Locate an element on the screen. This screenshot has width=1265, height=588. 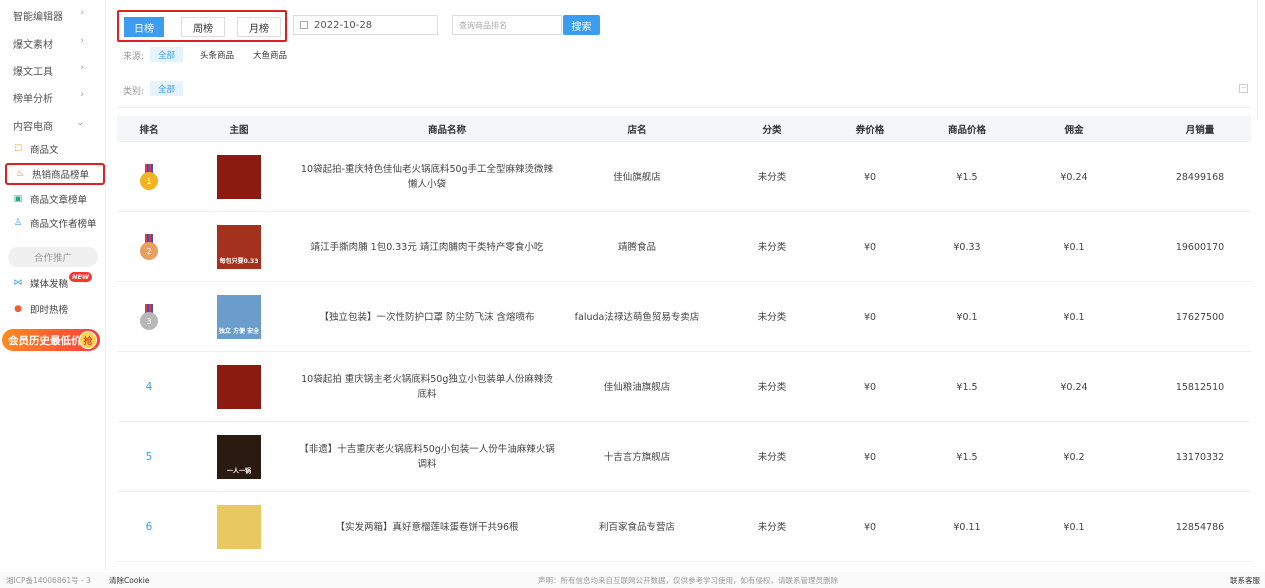
cell-text-name: 【实发两箱】真好意榴莲味蛋卷饼干共96根 is located at coordinates (426, 527).